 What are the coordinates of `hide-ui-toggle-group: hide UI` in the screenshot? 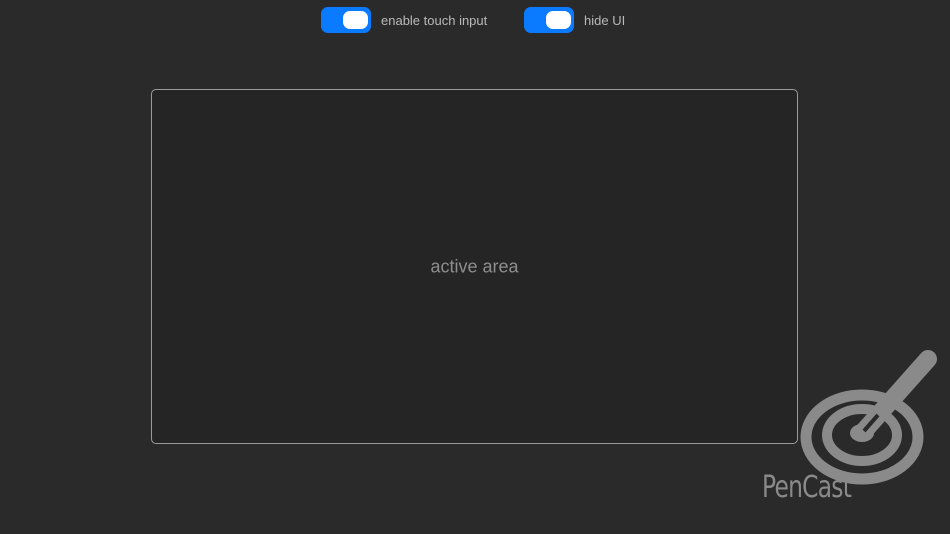 It's located at (574, 20).